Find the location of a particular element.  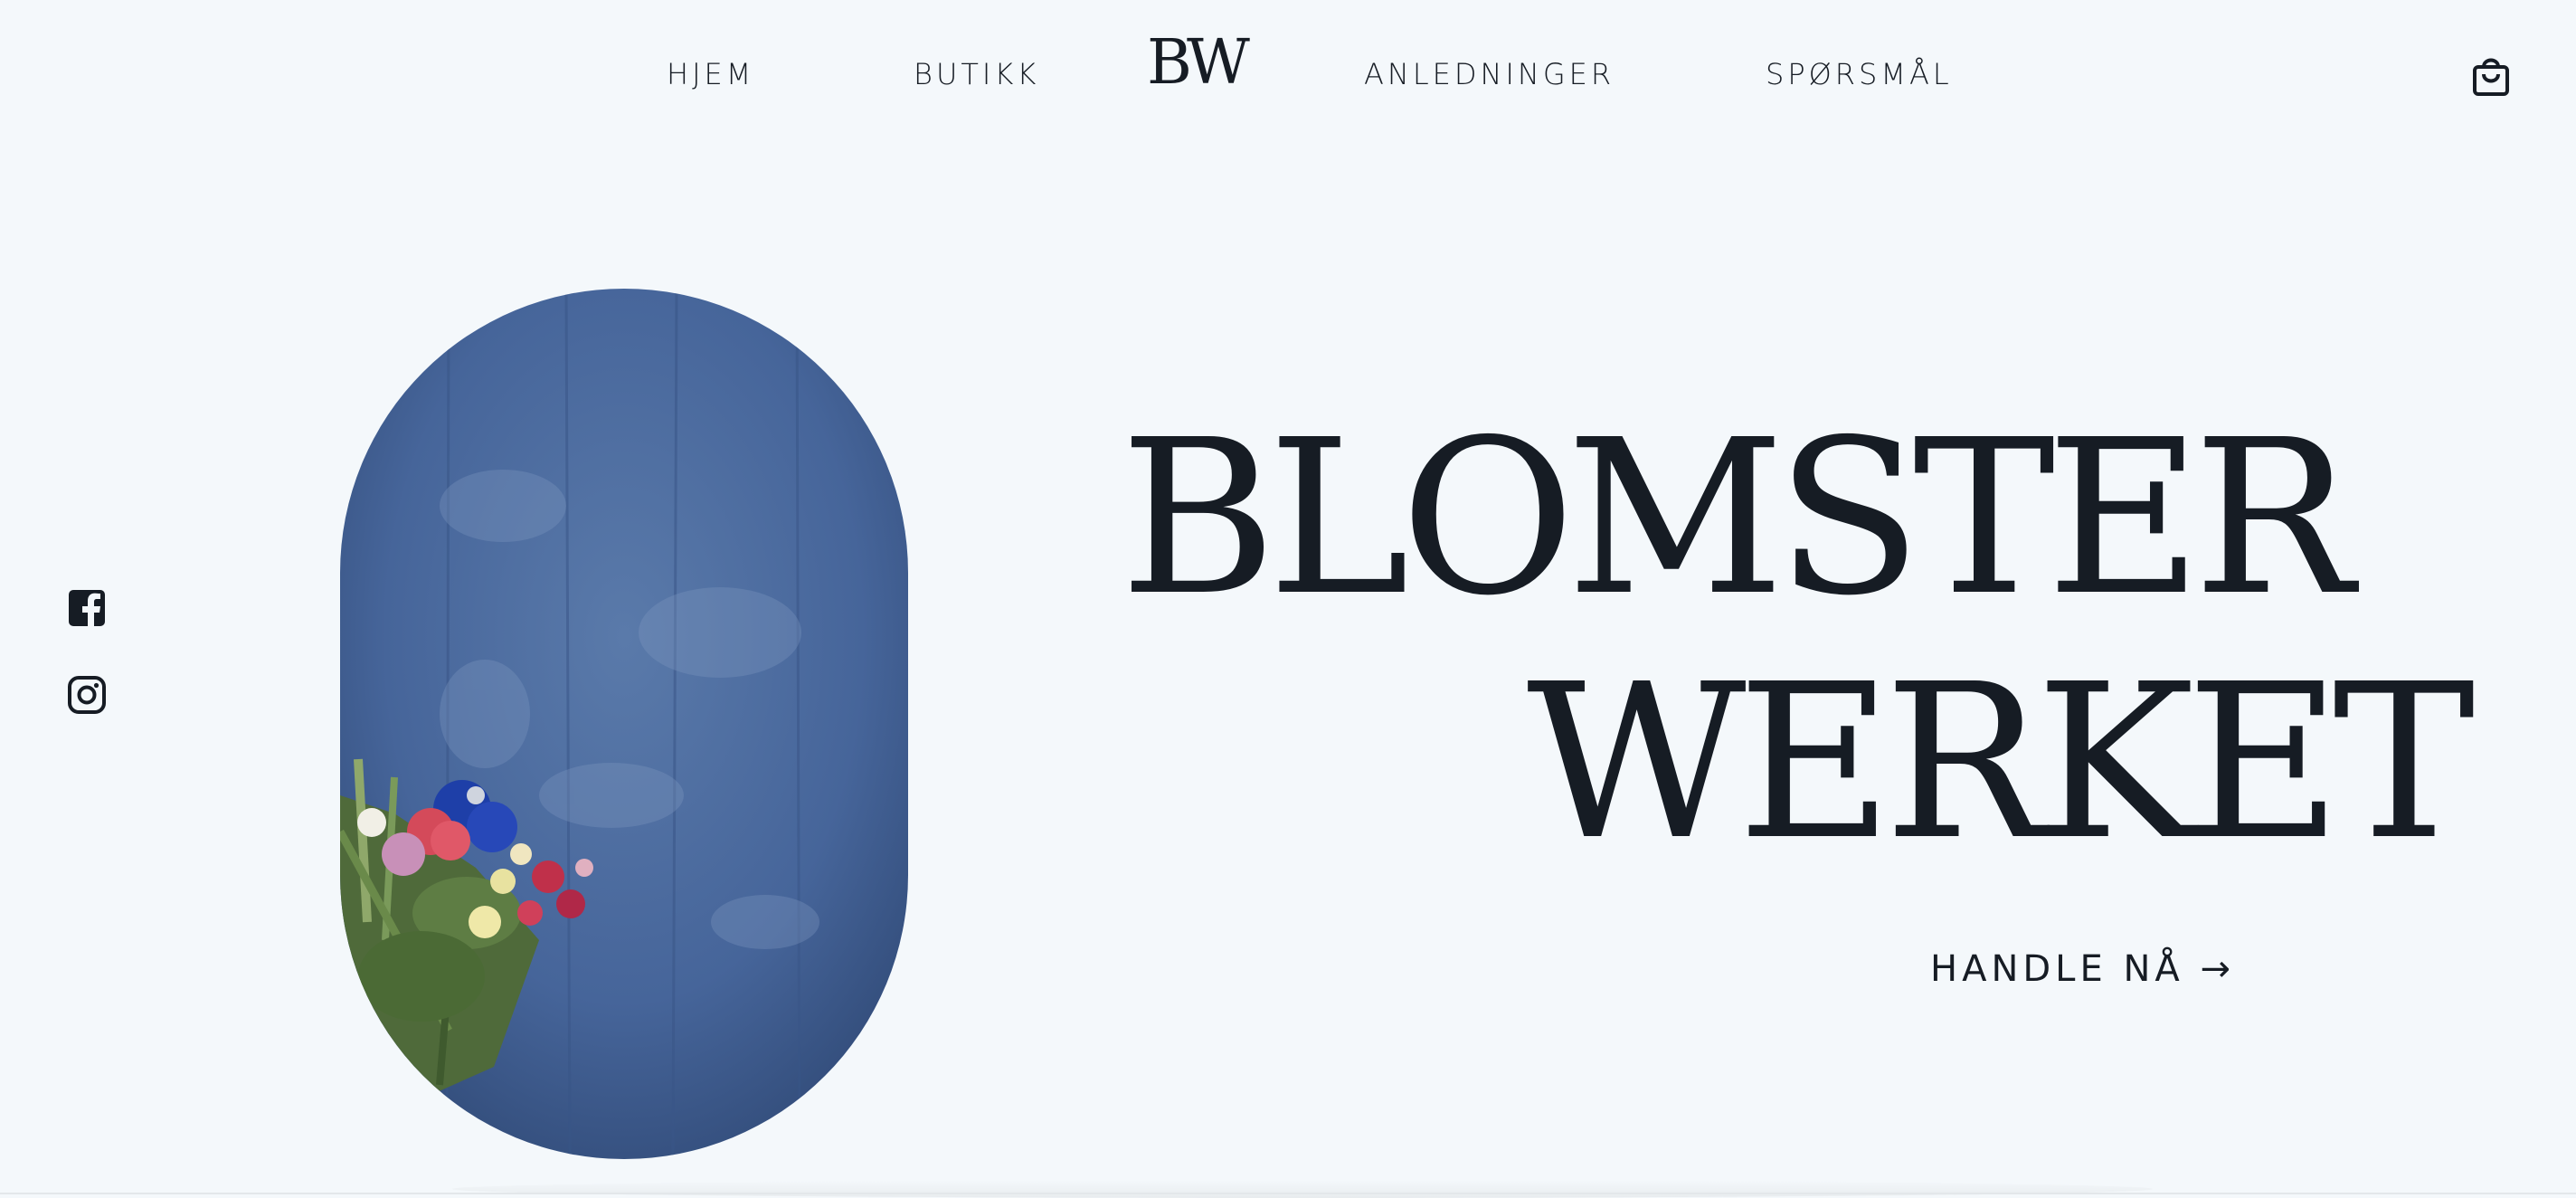

instagram-icon is located at coordinates (87, 695).